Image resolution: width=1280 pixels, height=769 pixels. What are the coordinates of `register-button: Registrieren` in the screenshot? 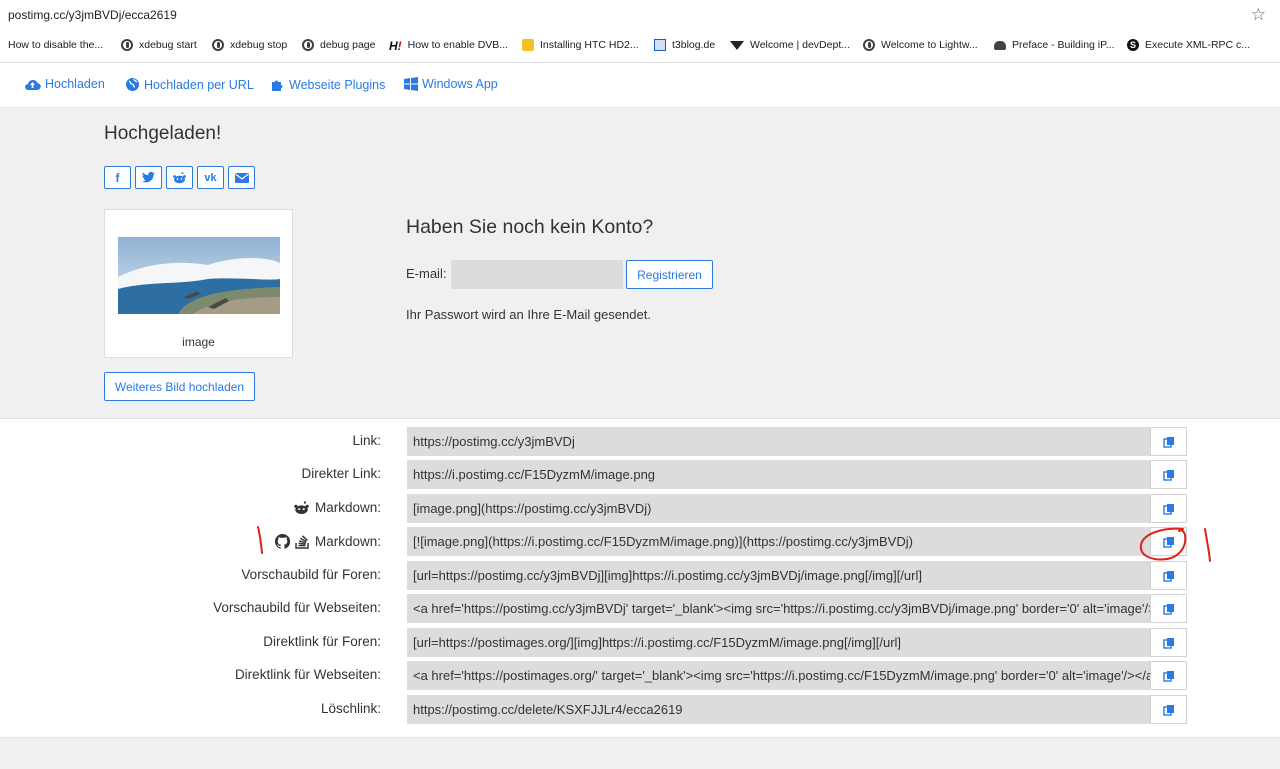 It's located at (669, 274).